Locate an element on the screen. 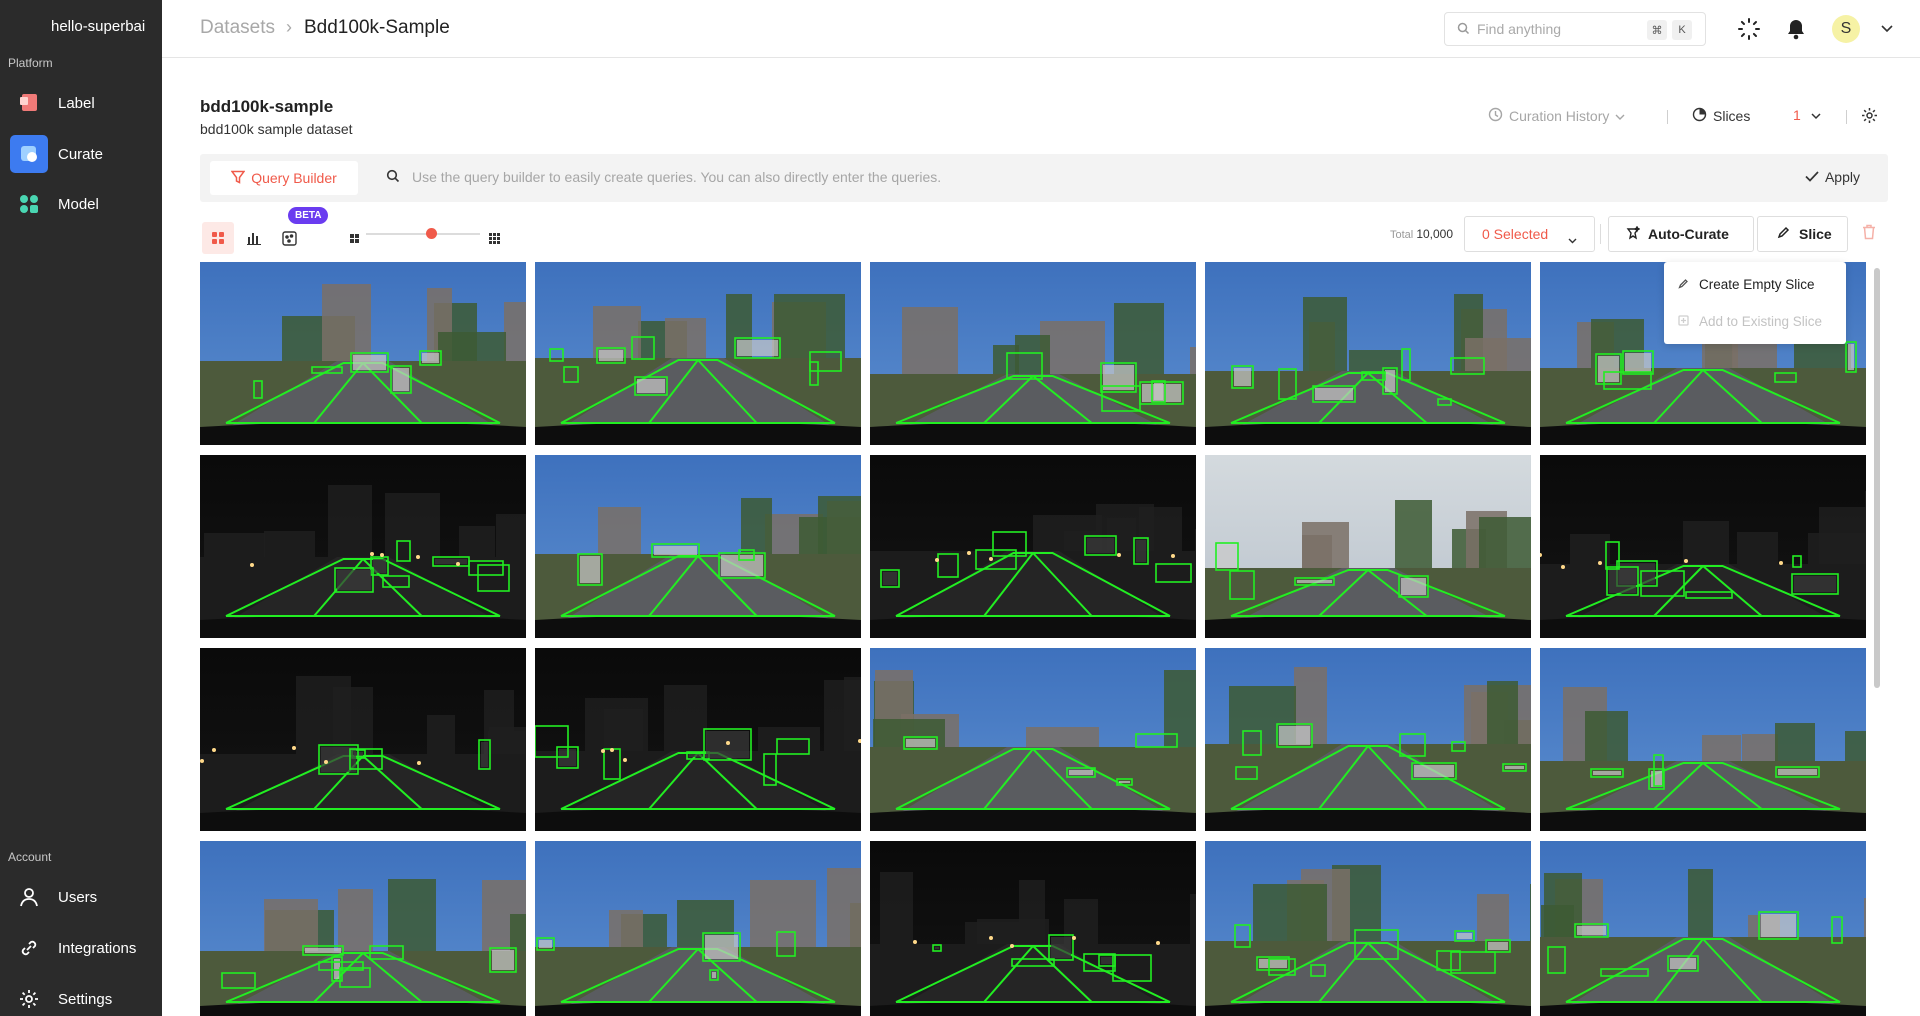  link-icon is located at coordinates (29, 948).